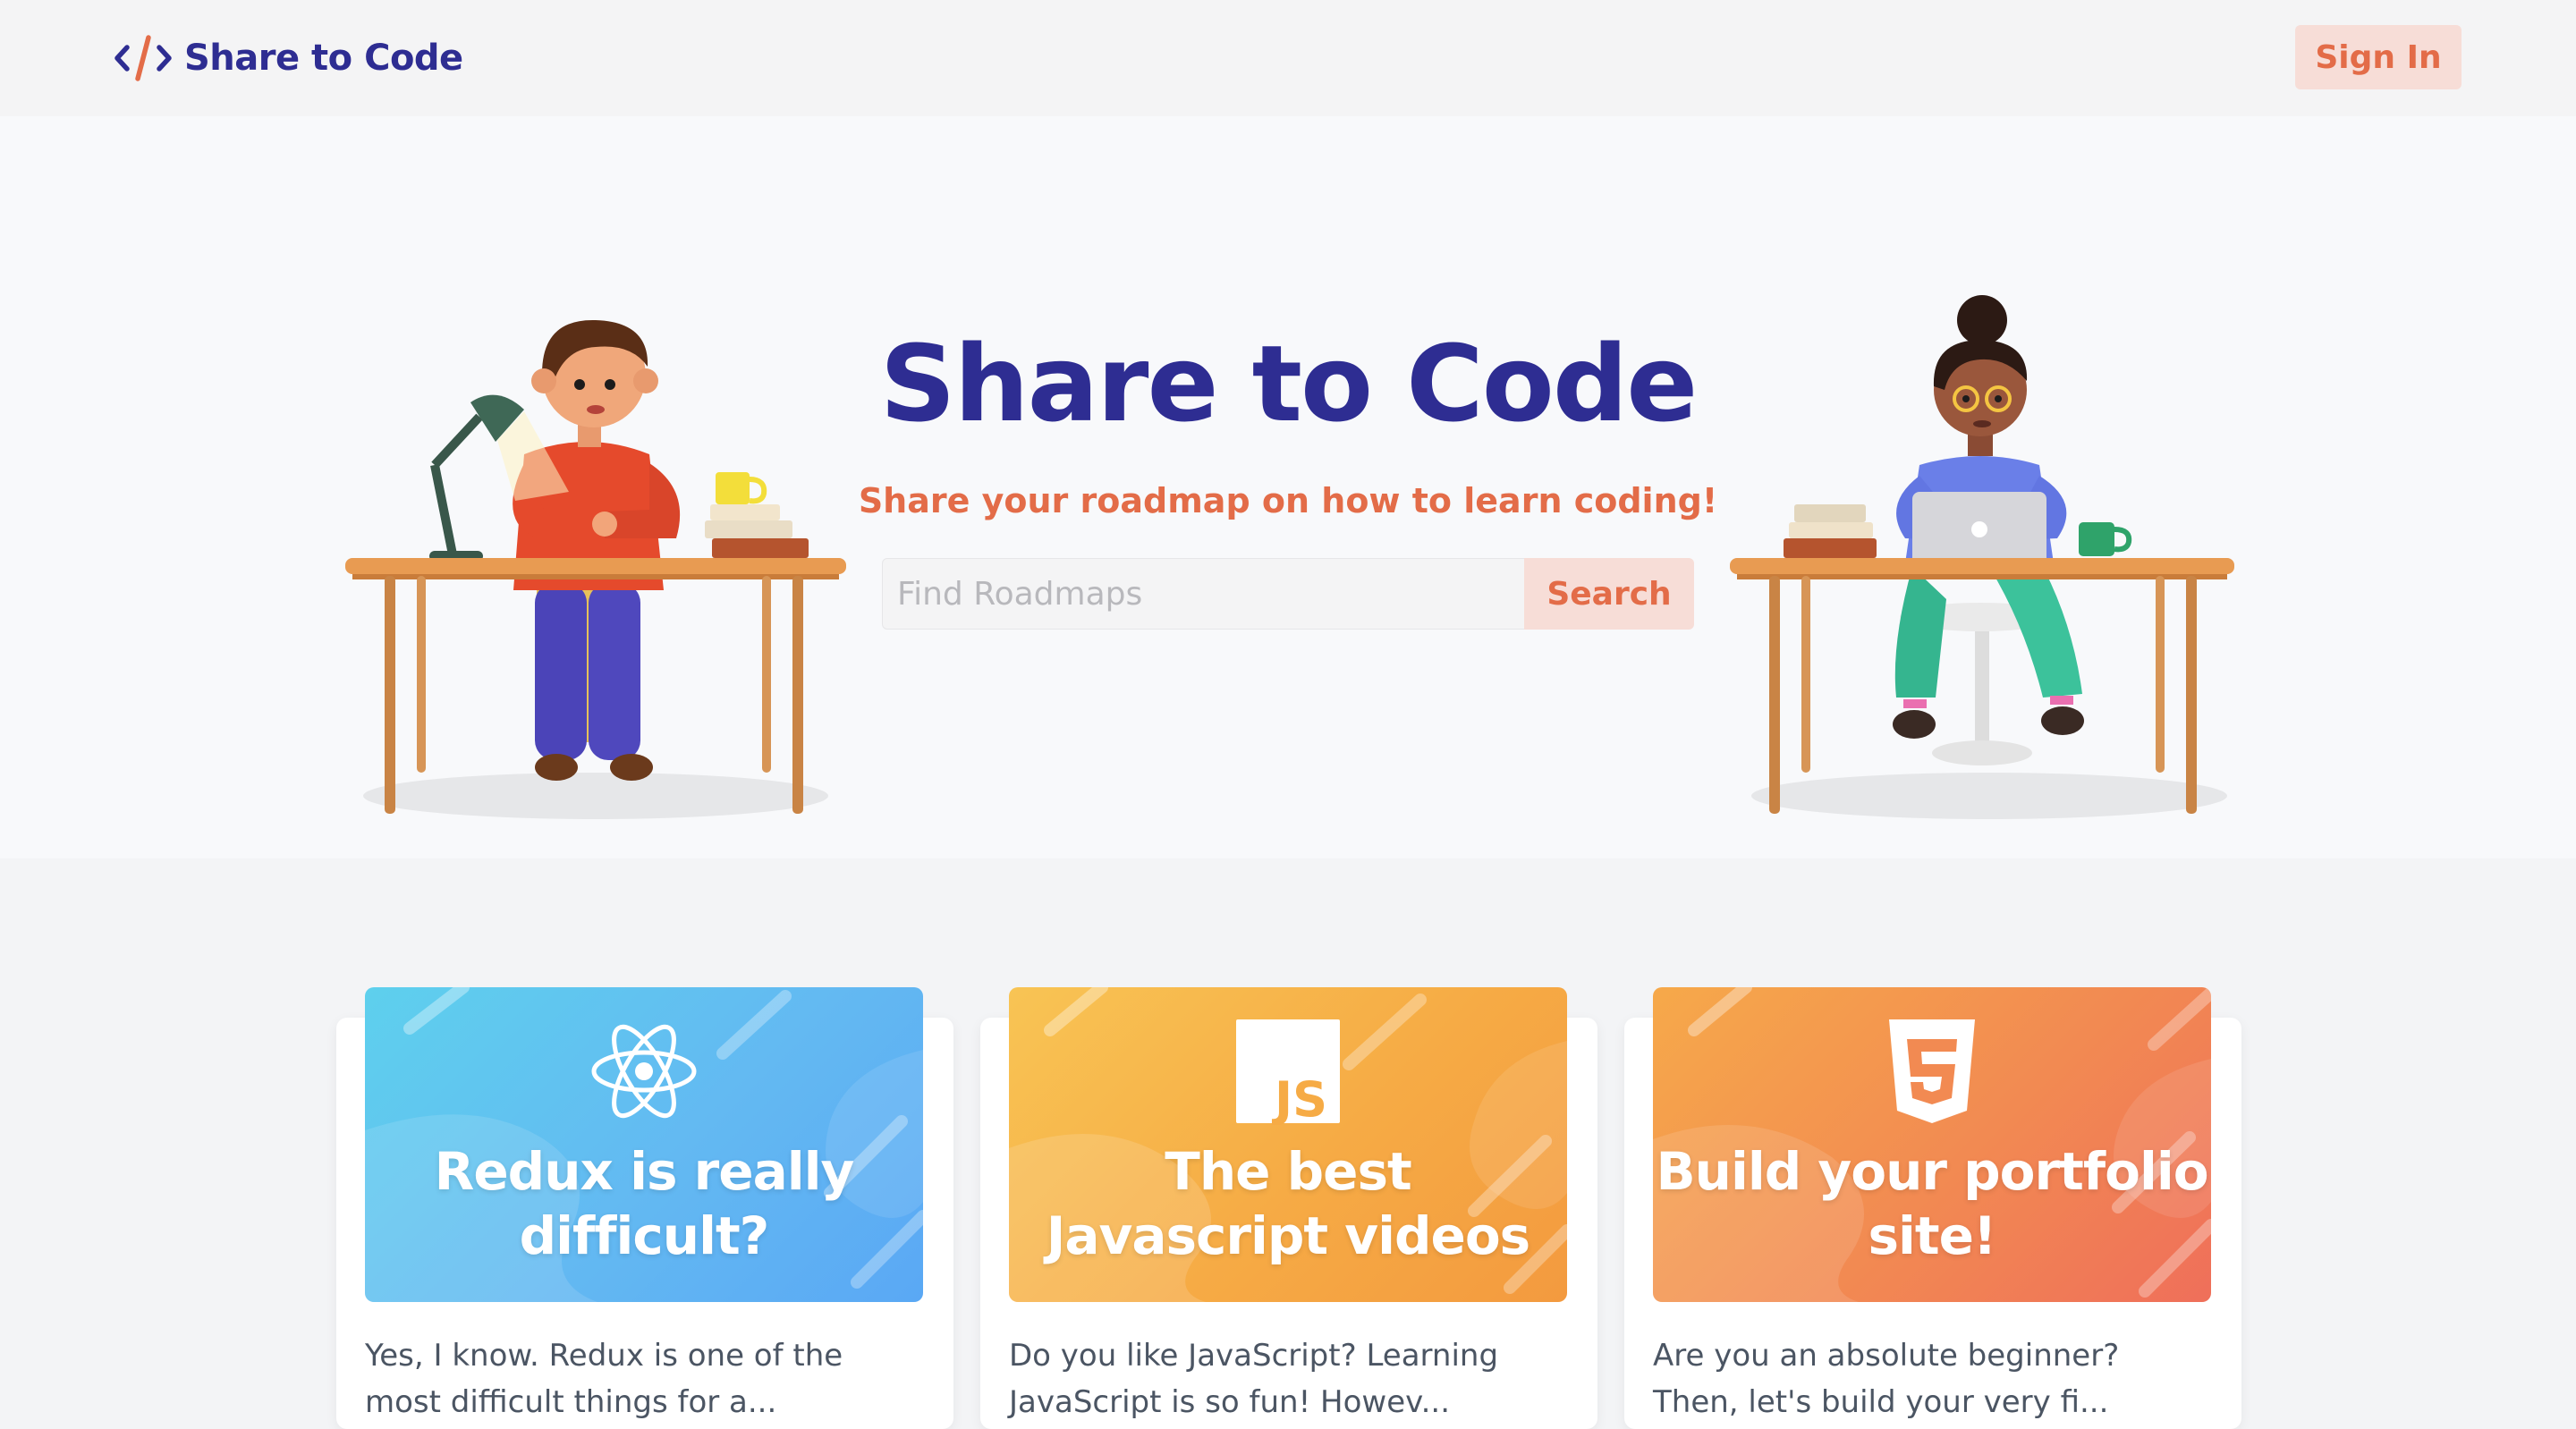 This screenshot has width=2576, height=1429. I want to click on card-title-line: difficult?, so click(644, 1235).